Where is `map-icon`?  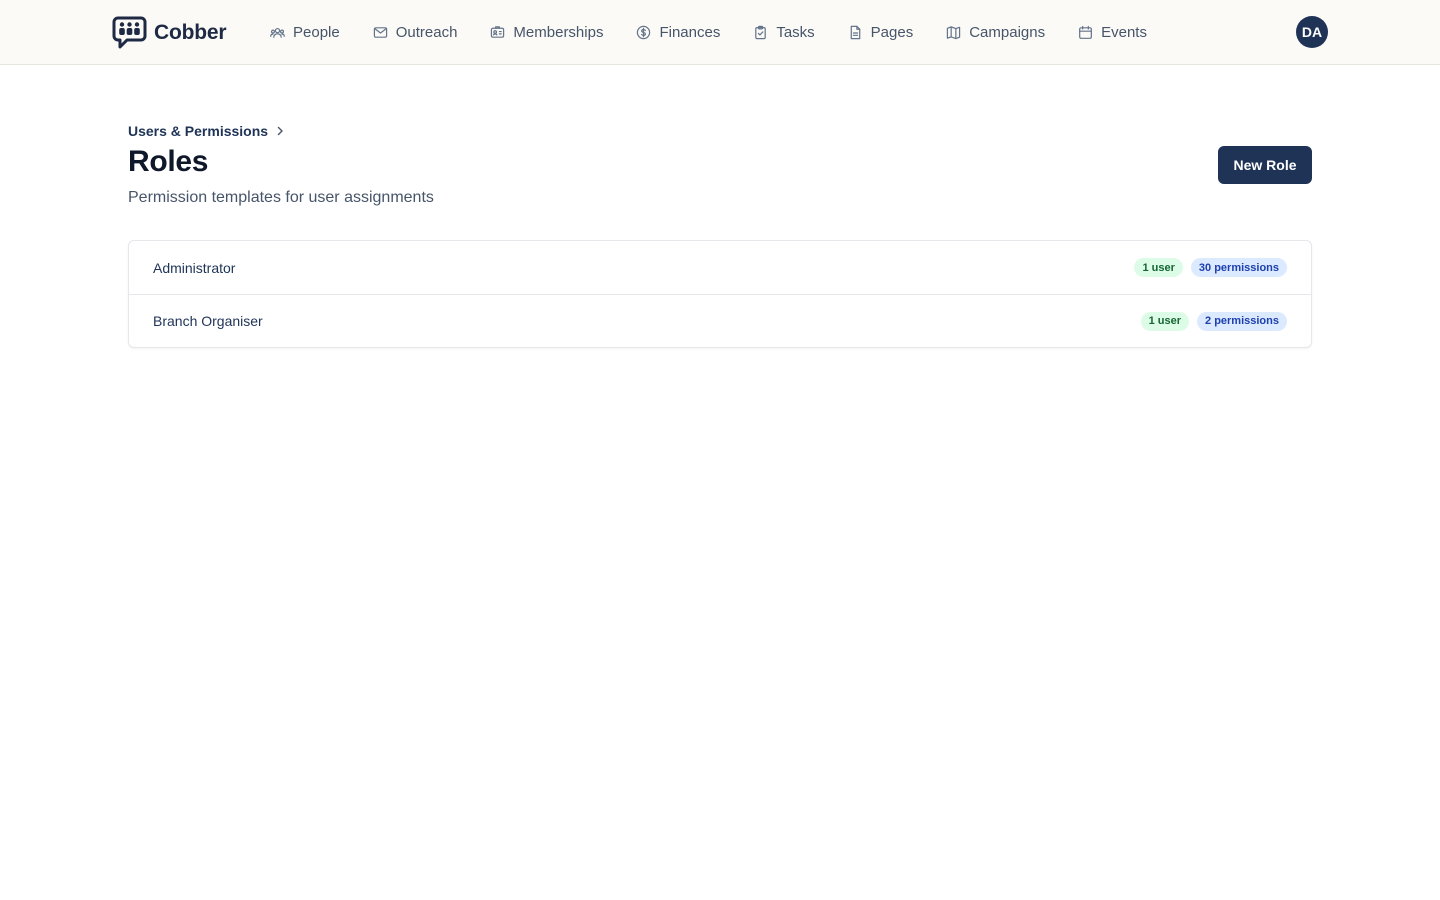
map-icon is located at coordinates (954, 32).